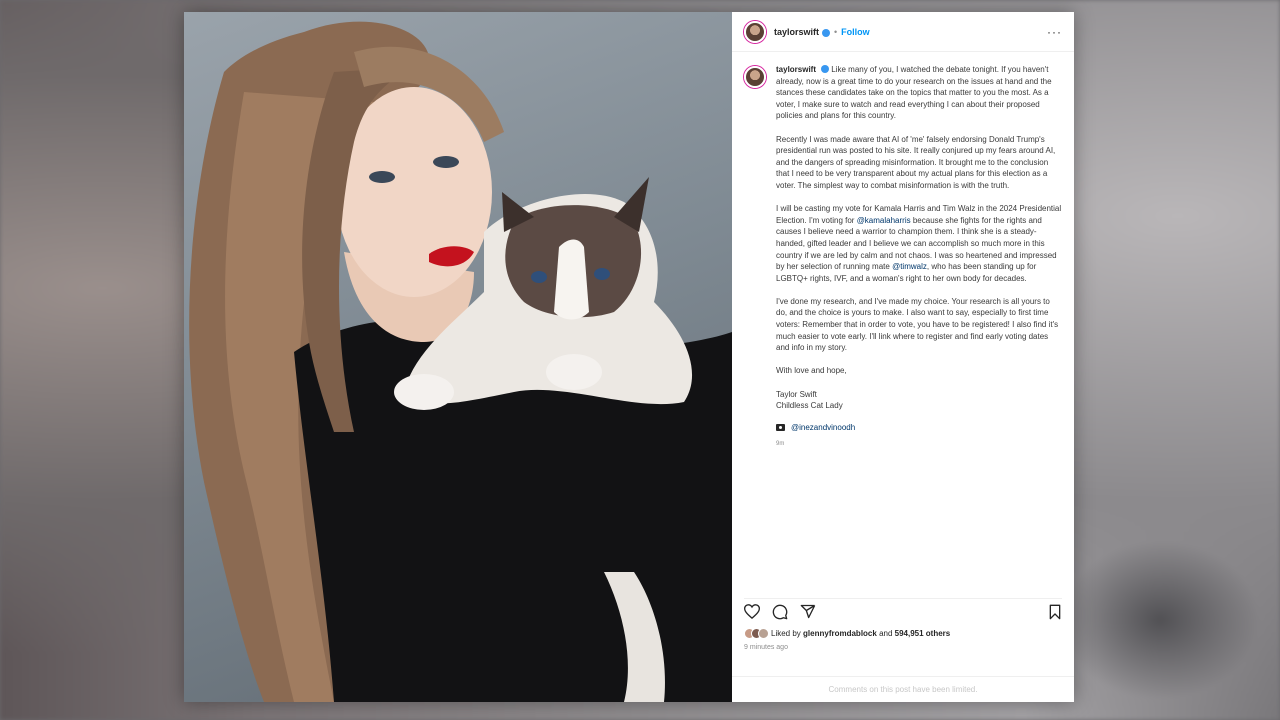  Describe the element at coordinates (766, 647) in the screenshot. I see `post-timestamp: 9 minutes ago` at that location.